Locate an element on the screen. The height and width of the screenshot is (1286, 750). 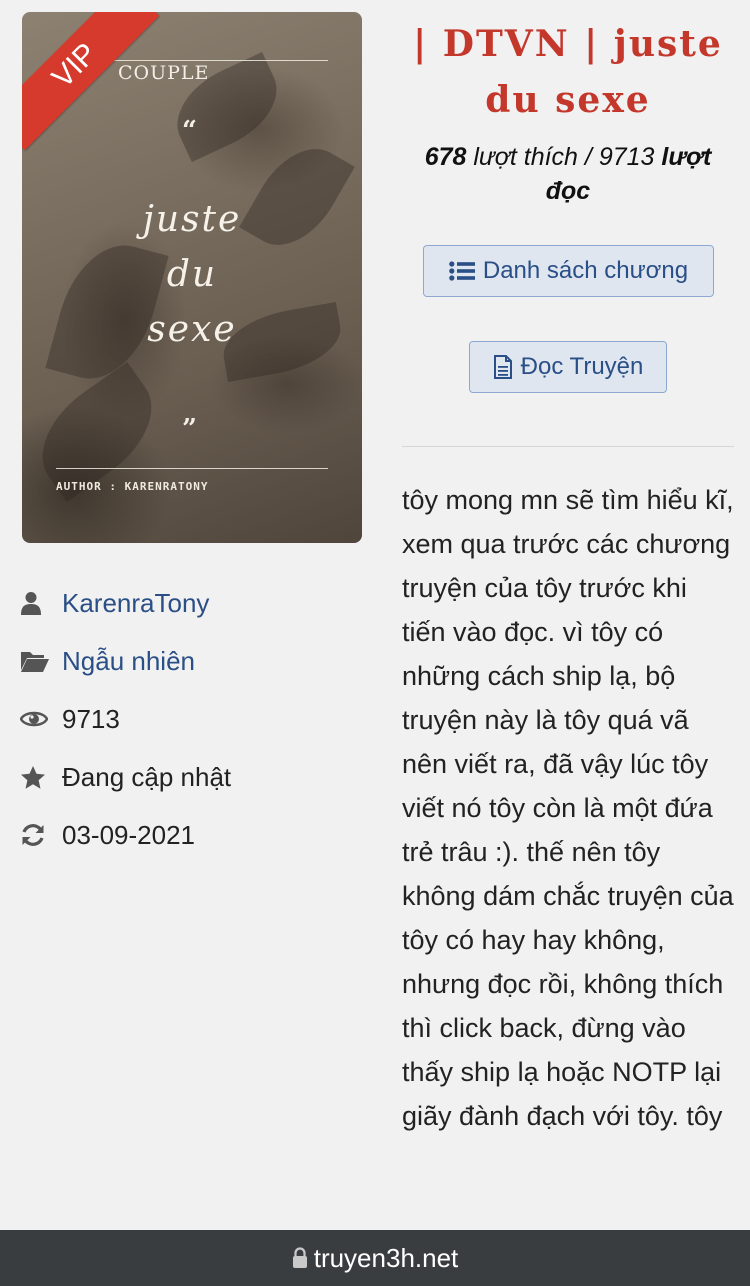
browser-address-bar: truyen3h.net is located at coordinates (375, 1258).